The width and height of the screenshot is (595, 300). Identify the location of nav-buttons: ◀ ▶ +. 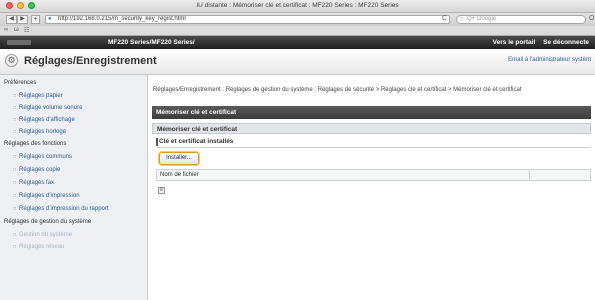
(23, 19).